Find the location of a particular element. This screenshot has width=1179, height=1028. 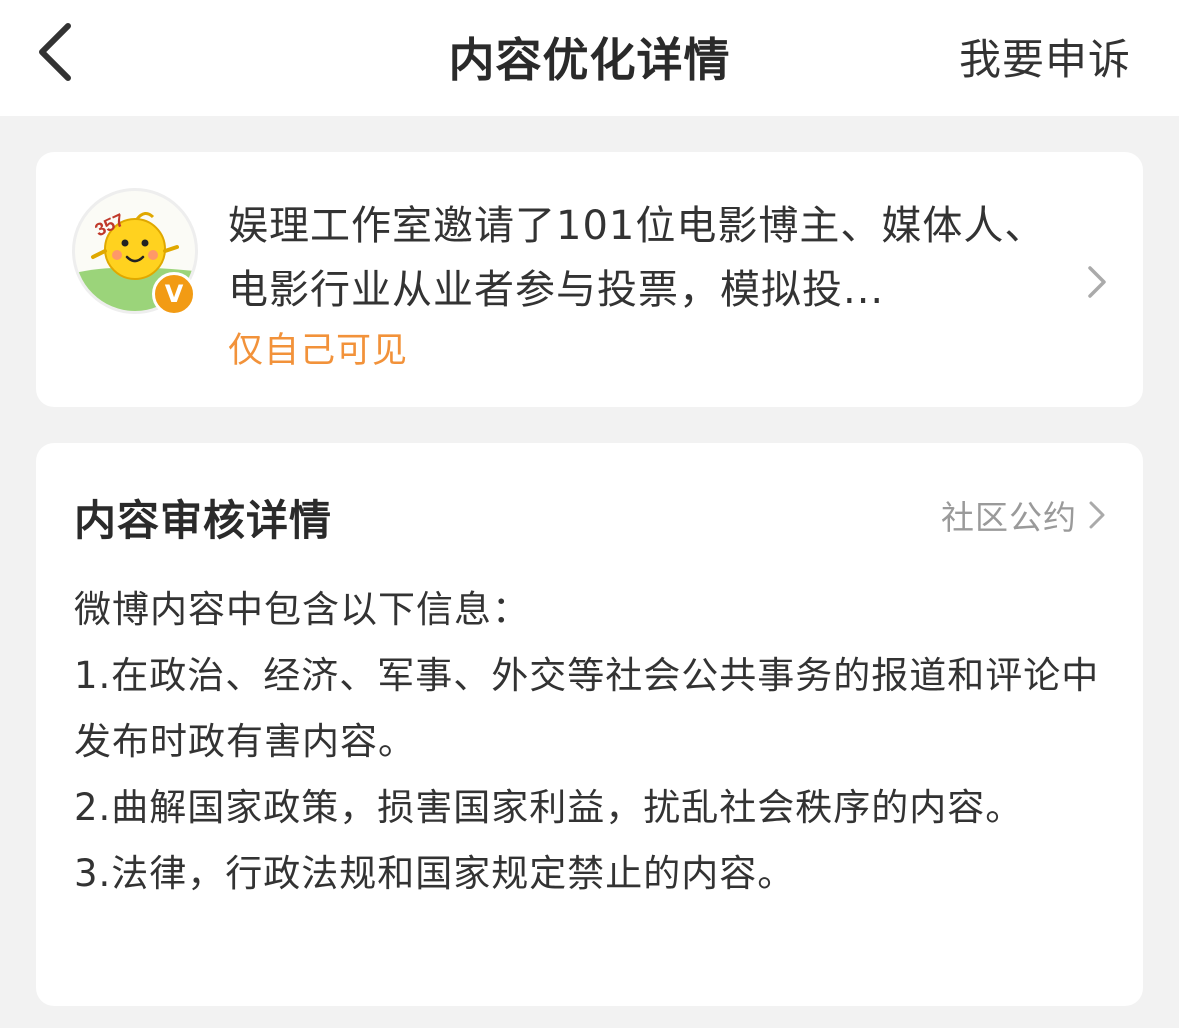

review-item-3: 3.法律，行政法规和国家规定禁止的内容。 is located at coordinates (435, 873).